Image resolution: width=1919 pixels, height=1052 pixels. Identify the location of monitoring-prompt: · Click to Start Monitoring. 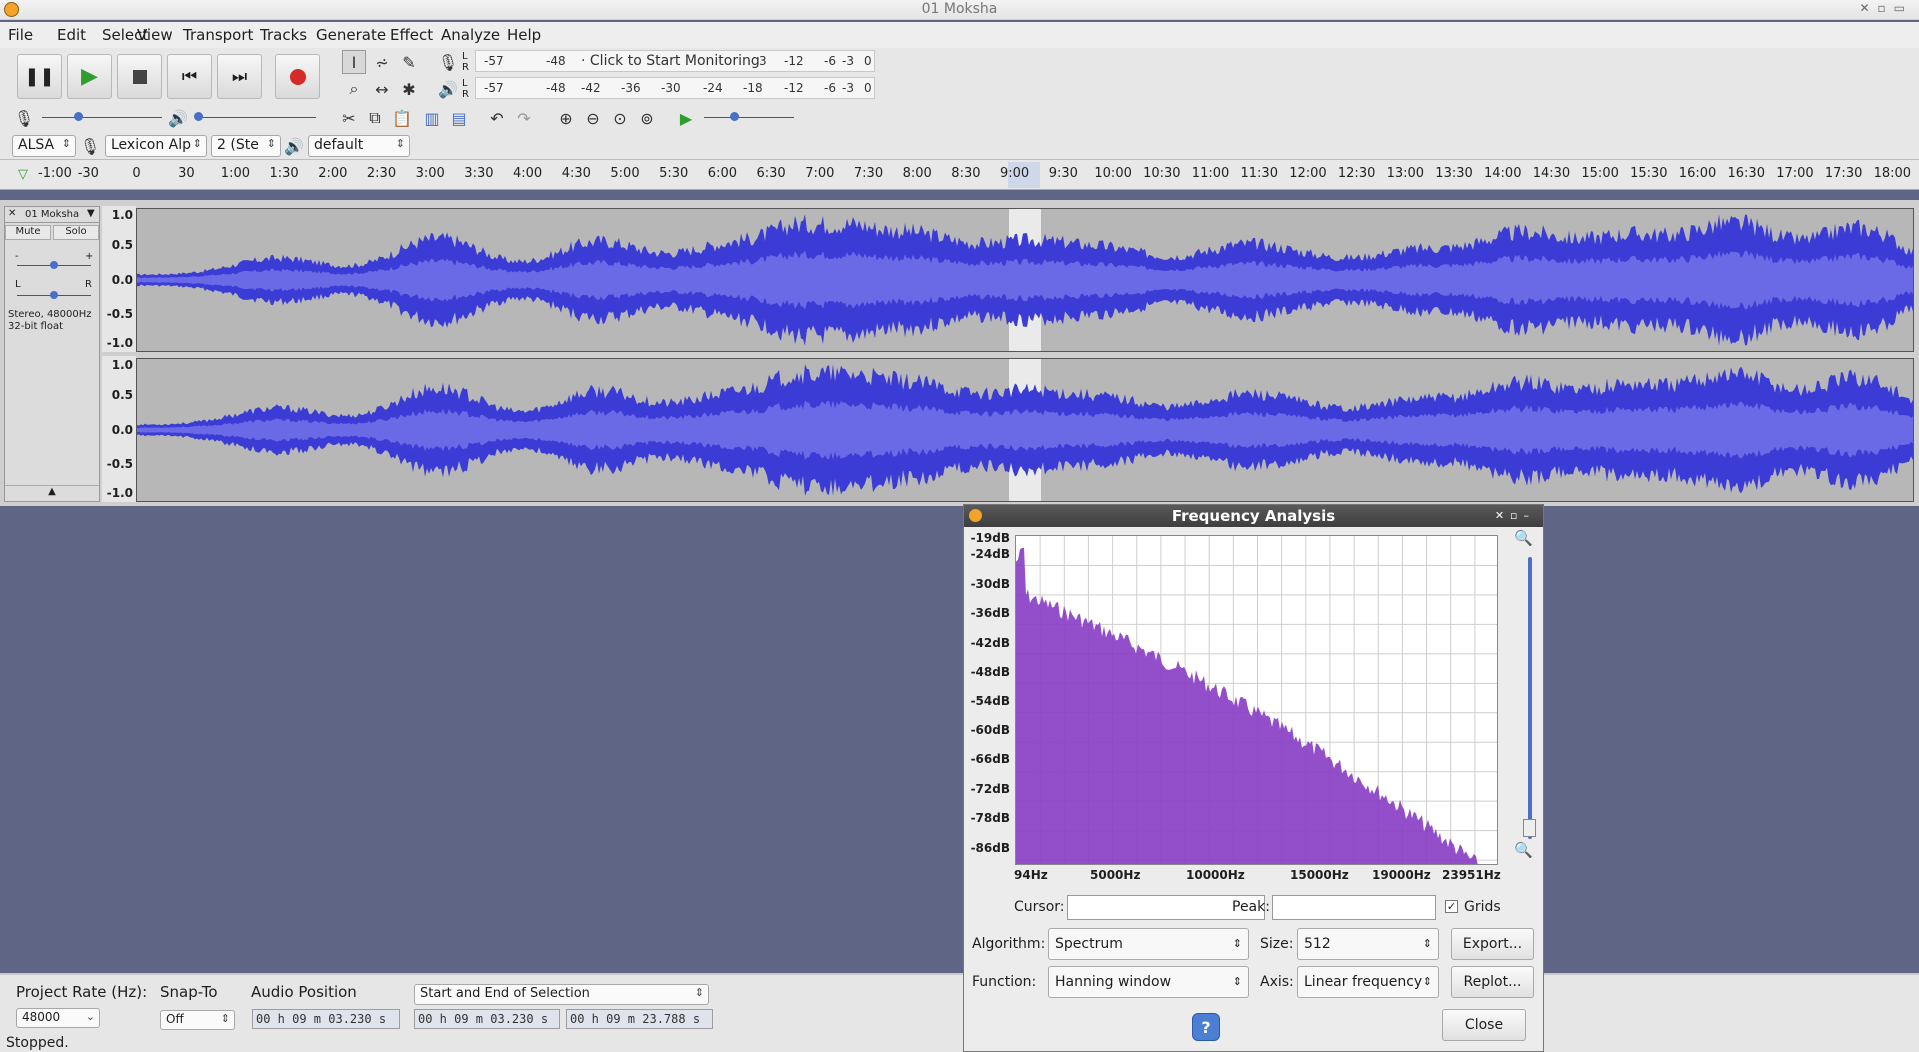
(670, 61).